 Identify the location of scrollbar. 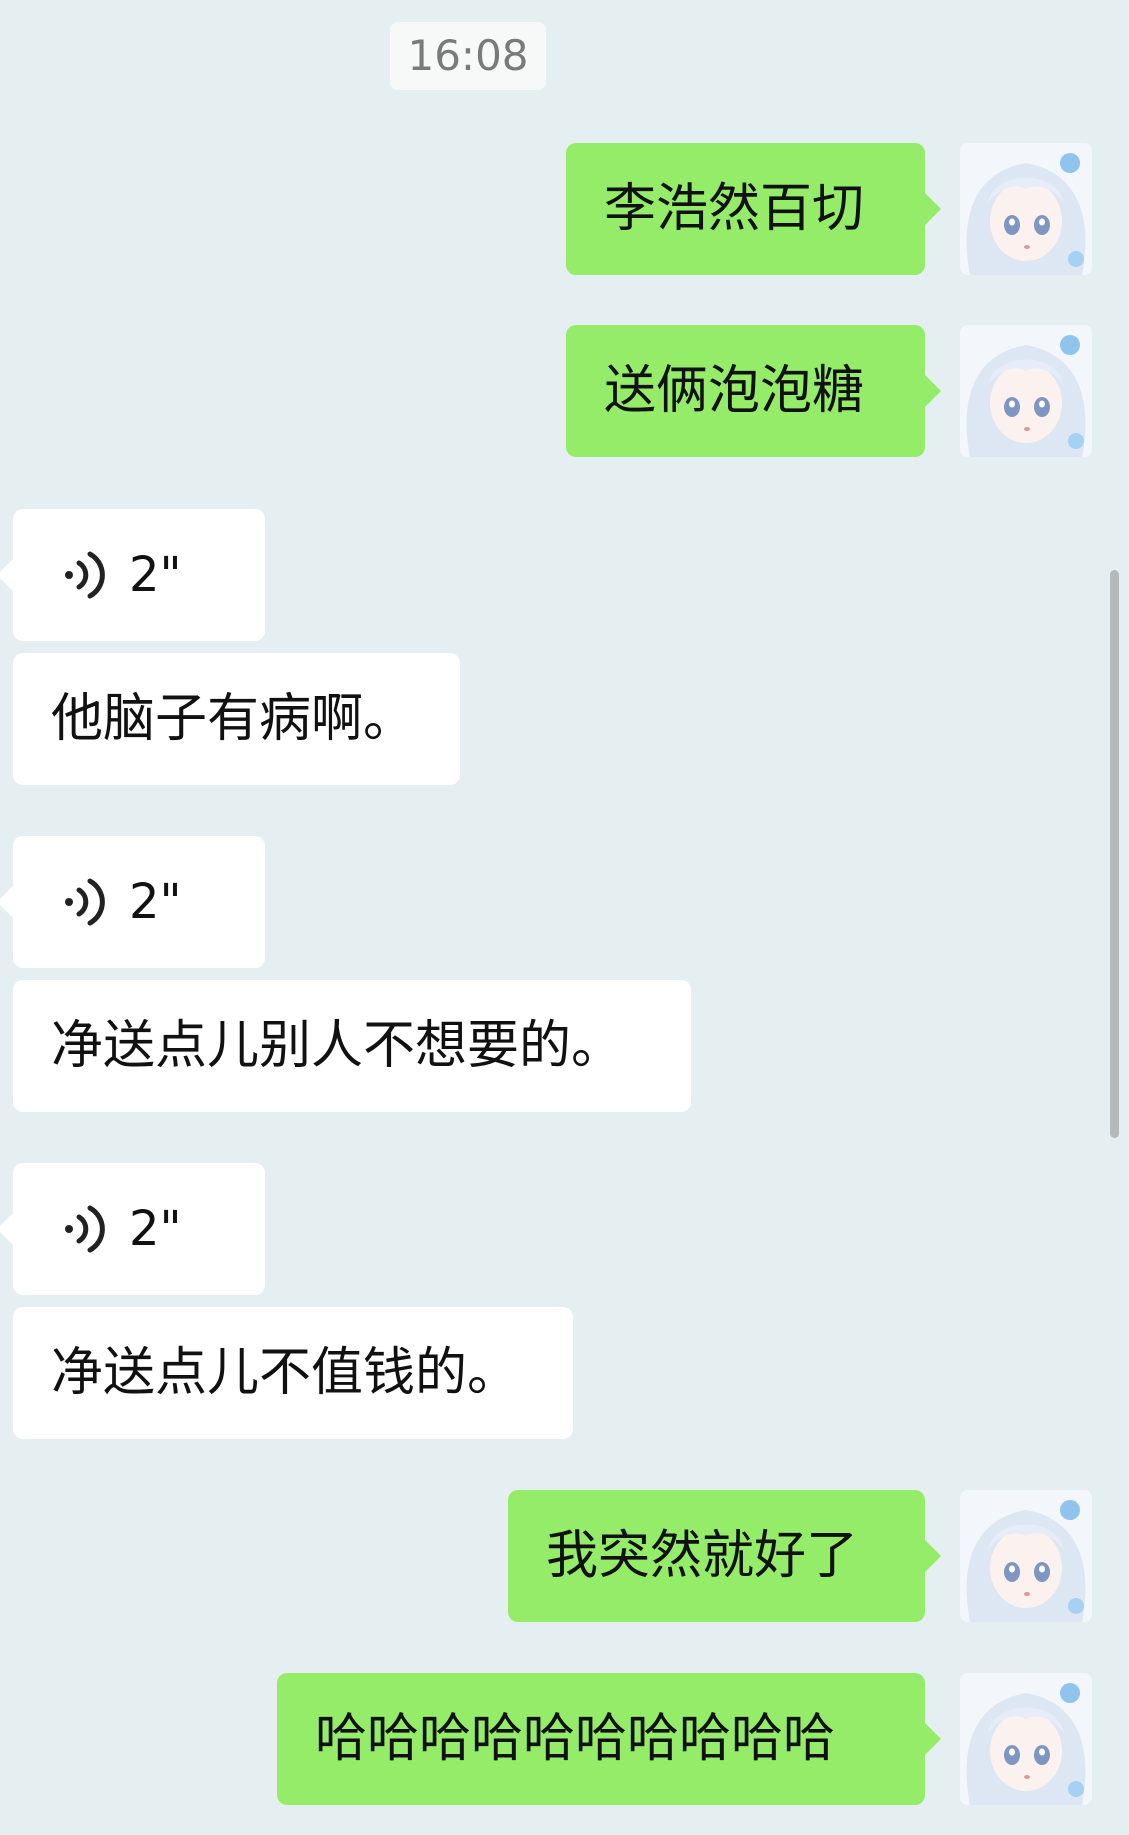
(1114, 854).